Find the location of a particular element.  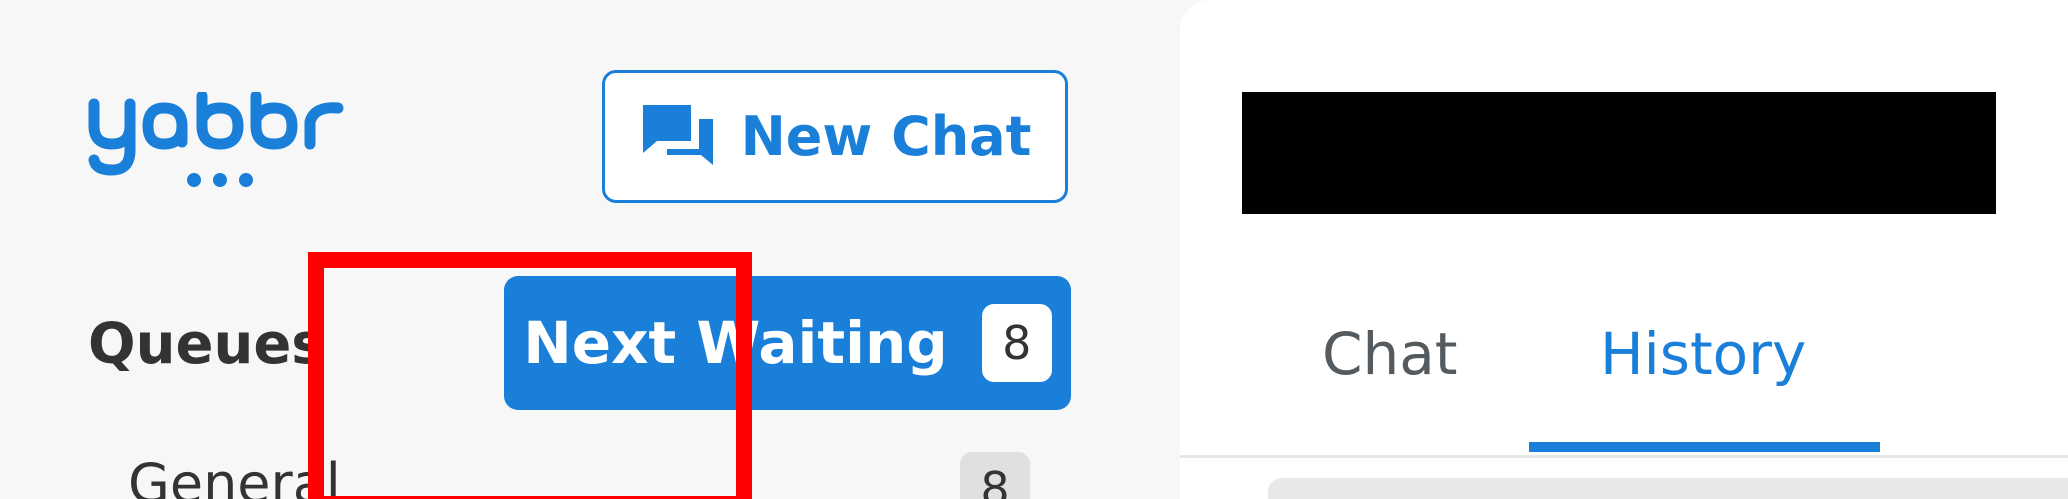

new-chat-label: New Chat is located at coordinates (886, 136).